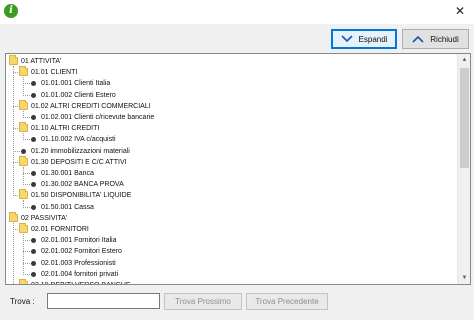 The height and width of the screenshot is (320, 474). I want to click on vertical-scrollbar: ▲ ▼, so click(463, 169).